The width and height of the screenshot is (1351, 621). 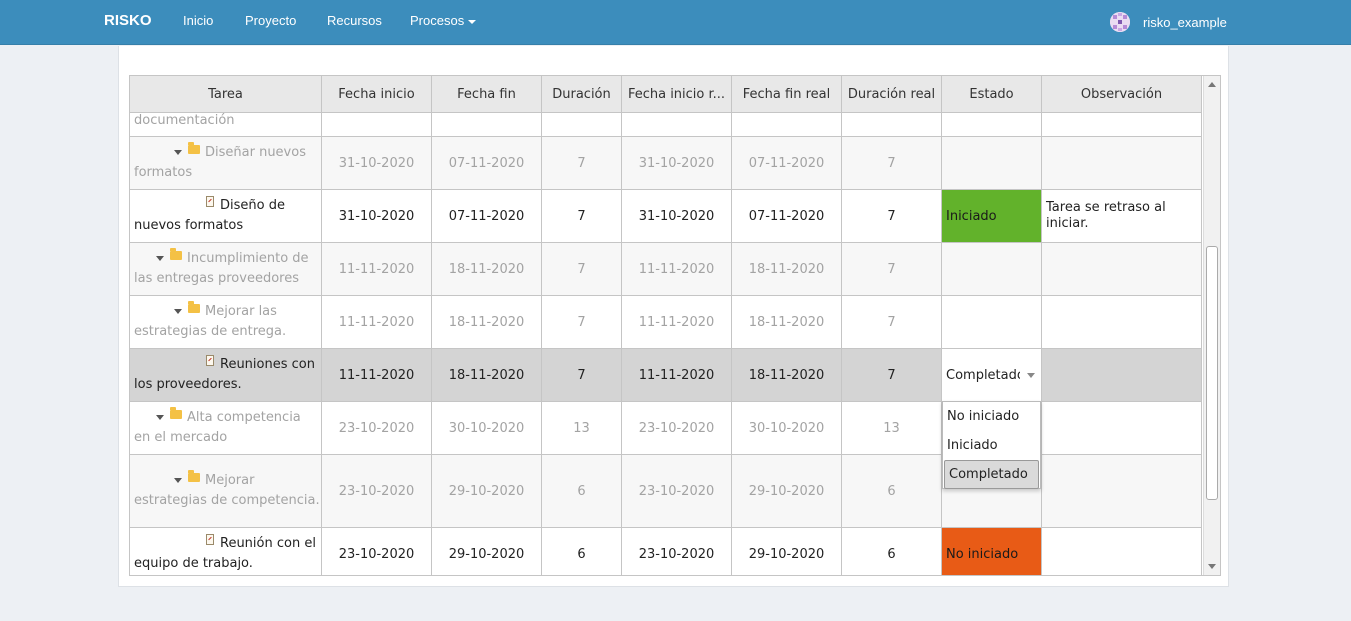 I want to click on cell-duracion-real: 6, so click(x=892, y=551).